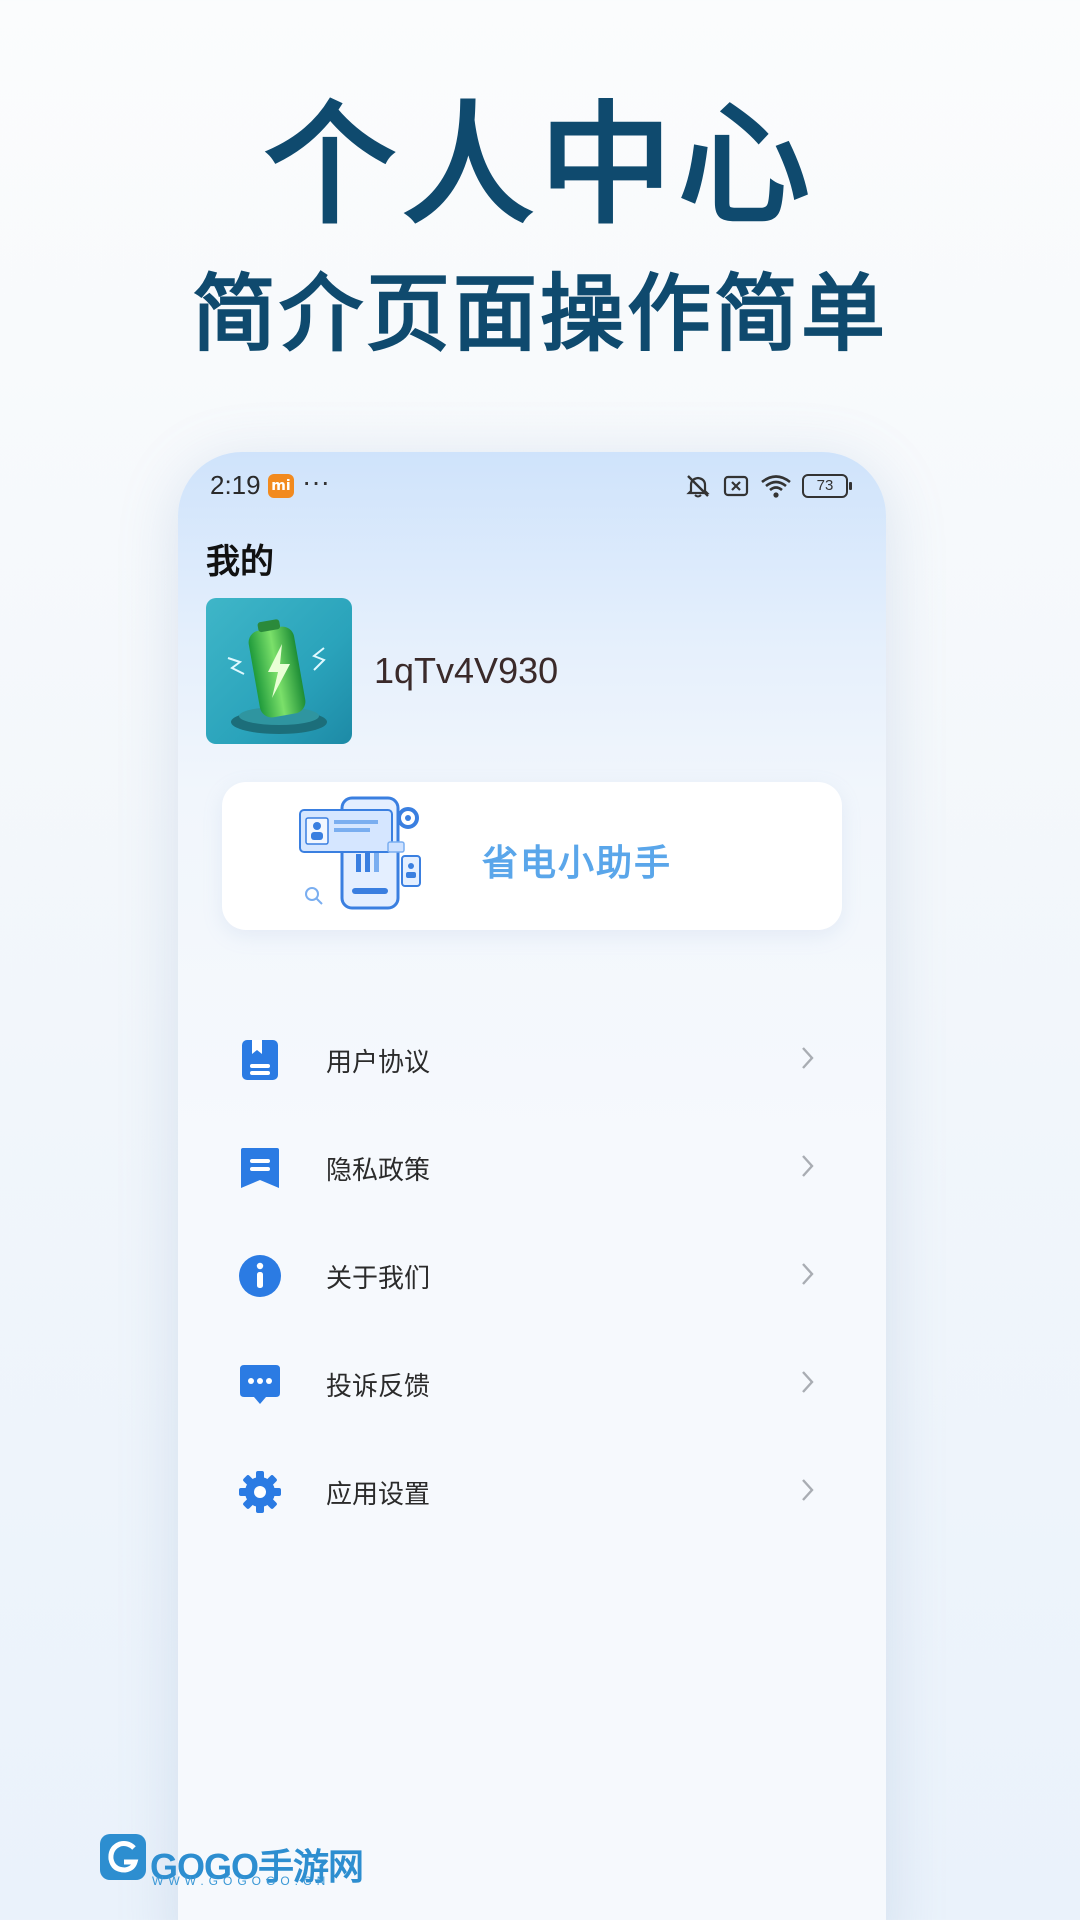 The height and width of the screenshot is (1920, 1080). I want to click on battery-icon: 73, so click(827, 486).